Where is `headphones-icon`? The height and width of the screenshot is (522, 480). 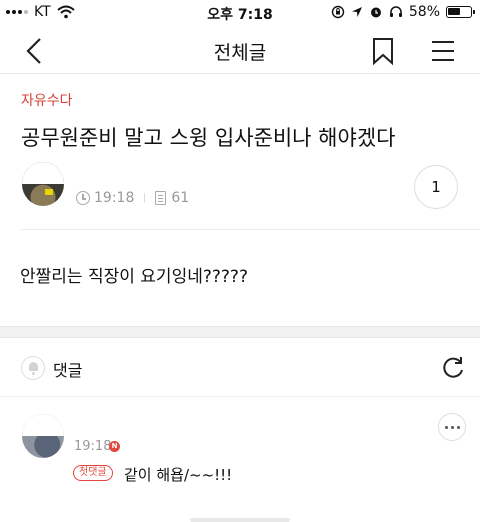
headphones-icon is located at coordinates (395, 11).